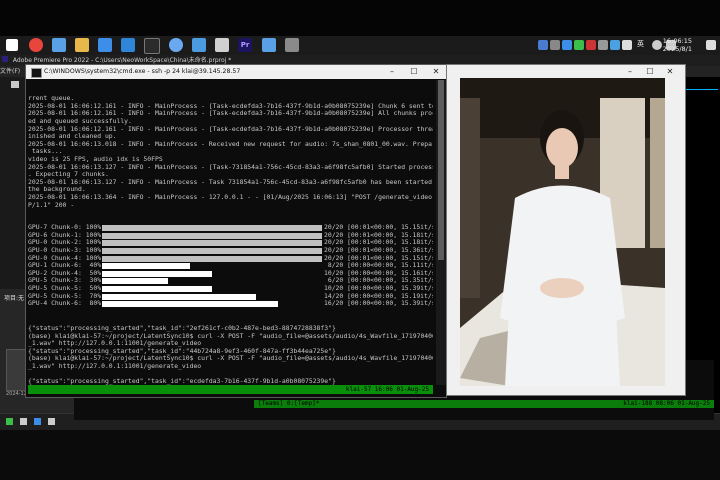 This screenshot has height=480, width=720. I want to click on clock: 16:06:15 2025/8/1, so click(677, 45).